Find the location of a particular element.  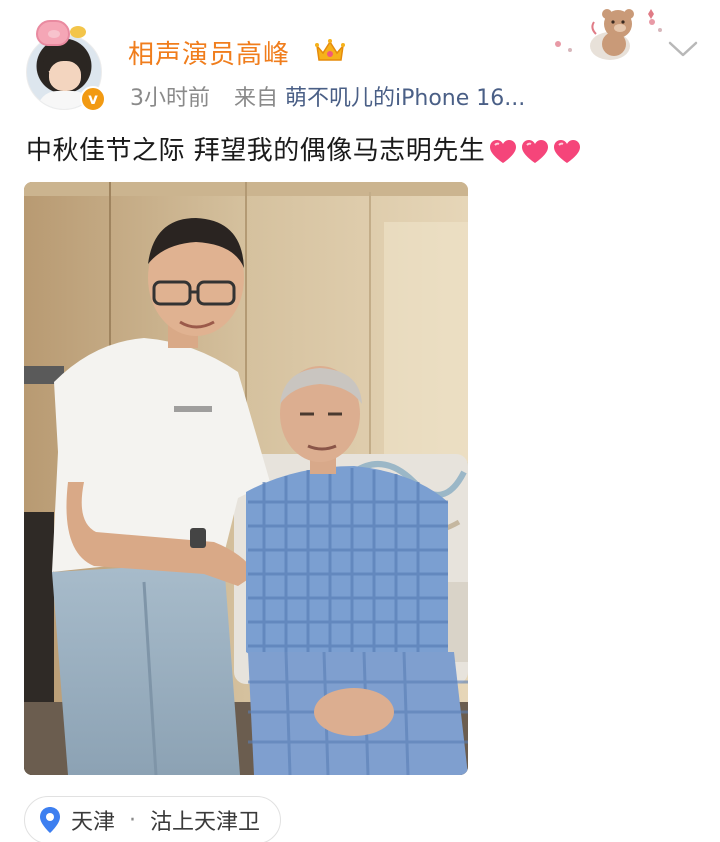

avatar-face is located at coordinates (65, 76).